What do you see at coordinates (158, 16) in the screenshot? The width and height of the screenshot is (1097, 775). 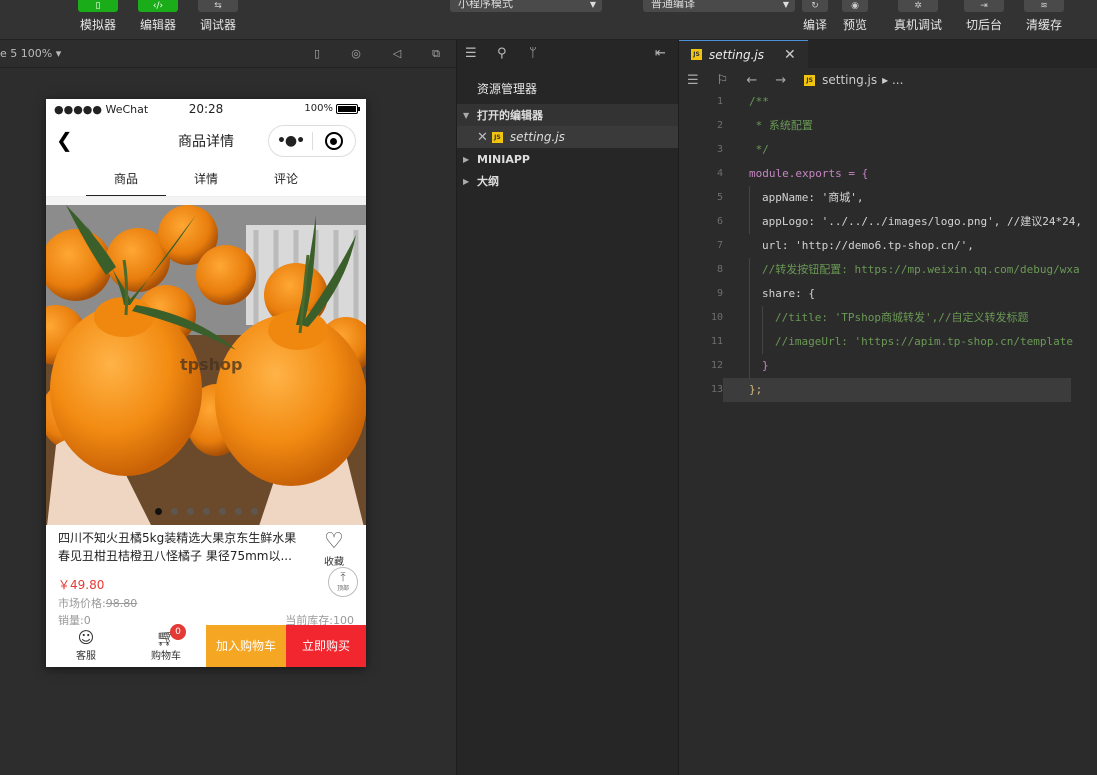 I see `editor-button: ‹/› 编辑器` at bounding box center [158, 16].